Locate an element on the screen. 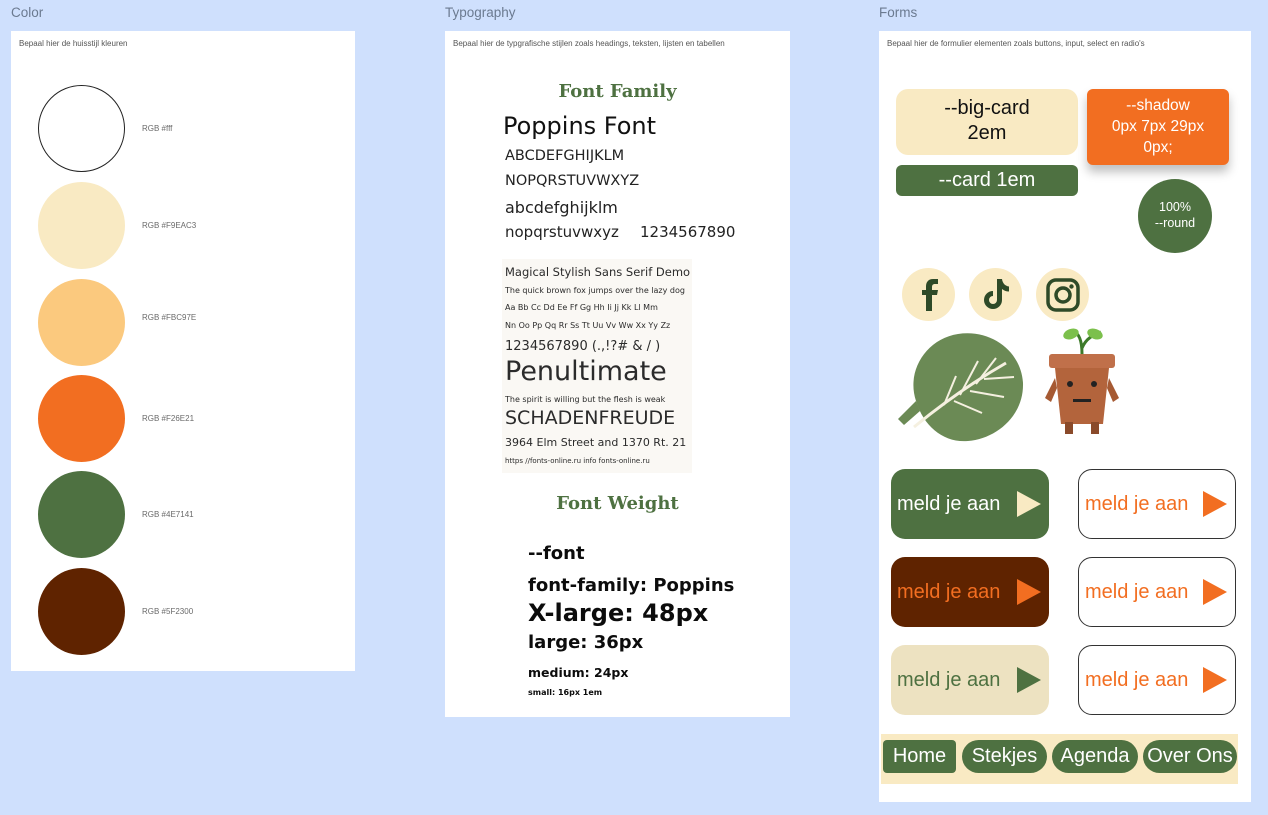 The image size is (1268, 815). monstera-leaf-illustration is located at coordinates (961, 387).